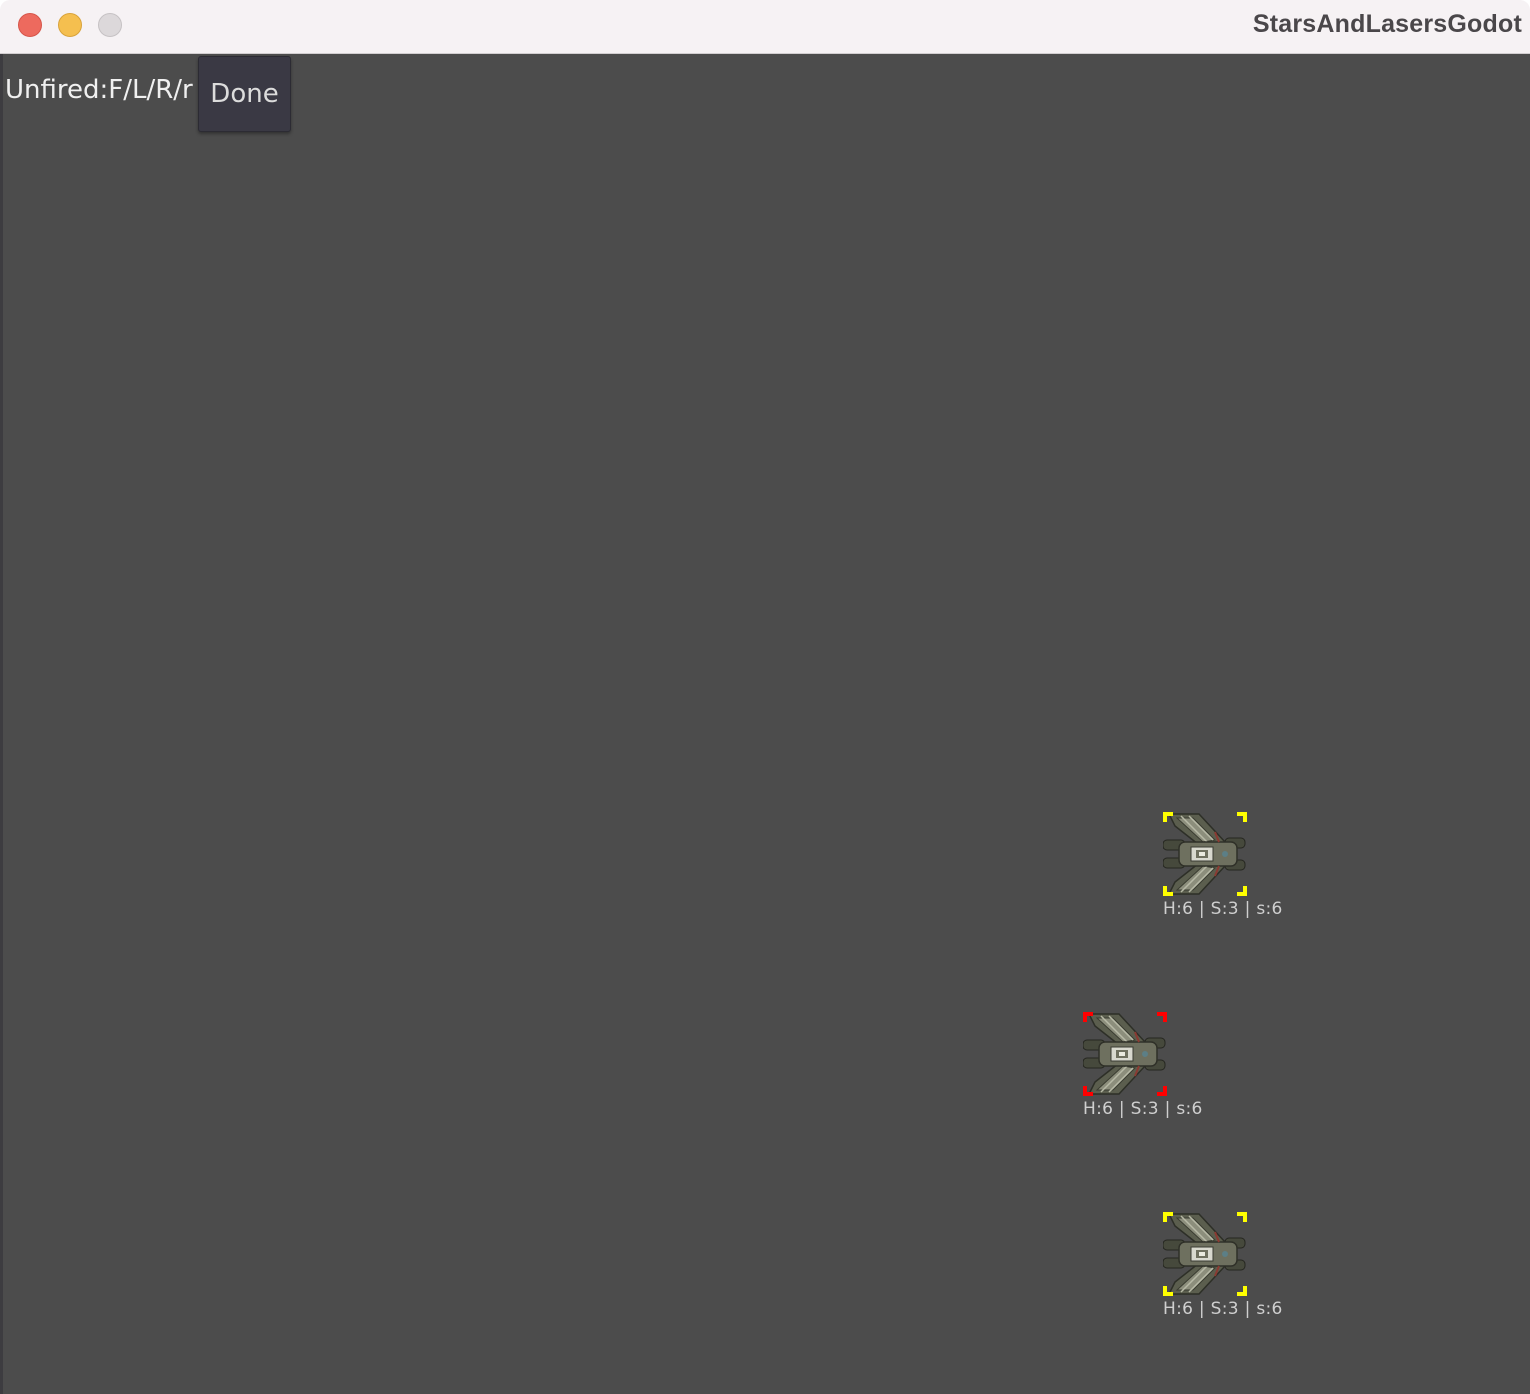 This screenshot has height=1394, width=1530. What do you see at coordinates (1143, 1109) in the screenshot?
I see `ship-2-stats: H:6 | S:3 | s:6` at bounding box center [1143, 1109].